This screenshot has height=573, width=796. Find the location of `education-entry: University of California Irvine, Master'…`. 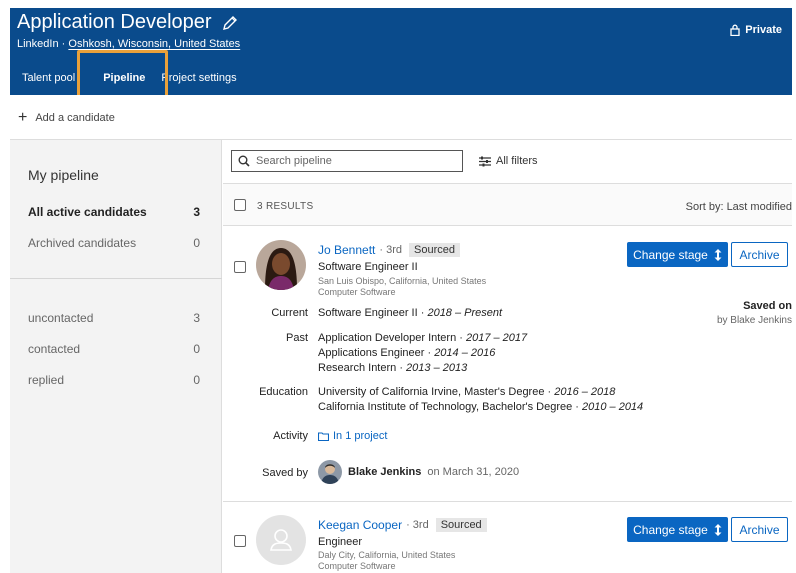

education-entry: University of California Irvine, Master'… is located at coordinates (466, 392).